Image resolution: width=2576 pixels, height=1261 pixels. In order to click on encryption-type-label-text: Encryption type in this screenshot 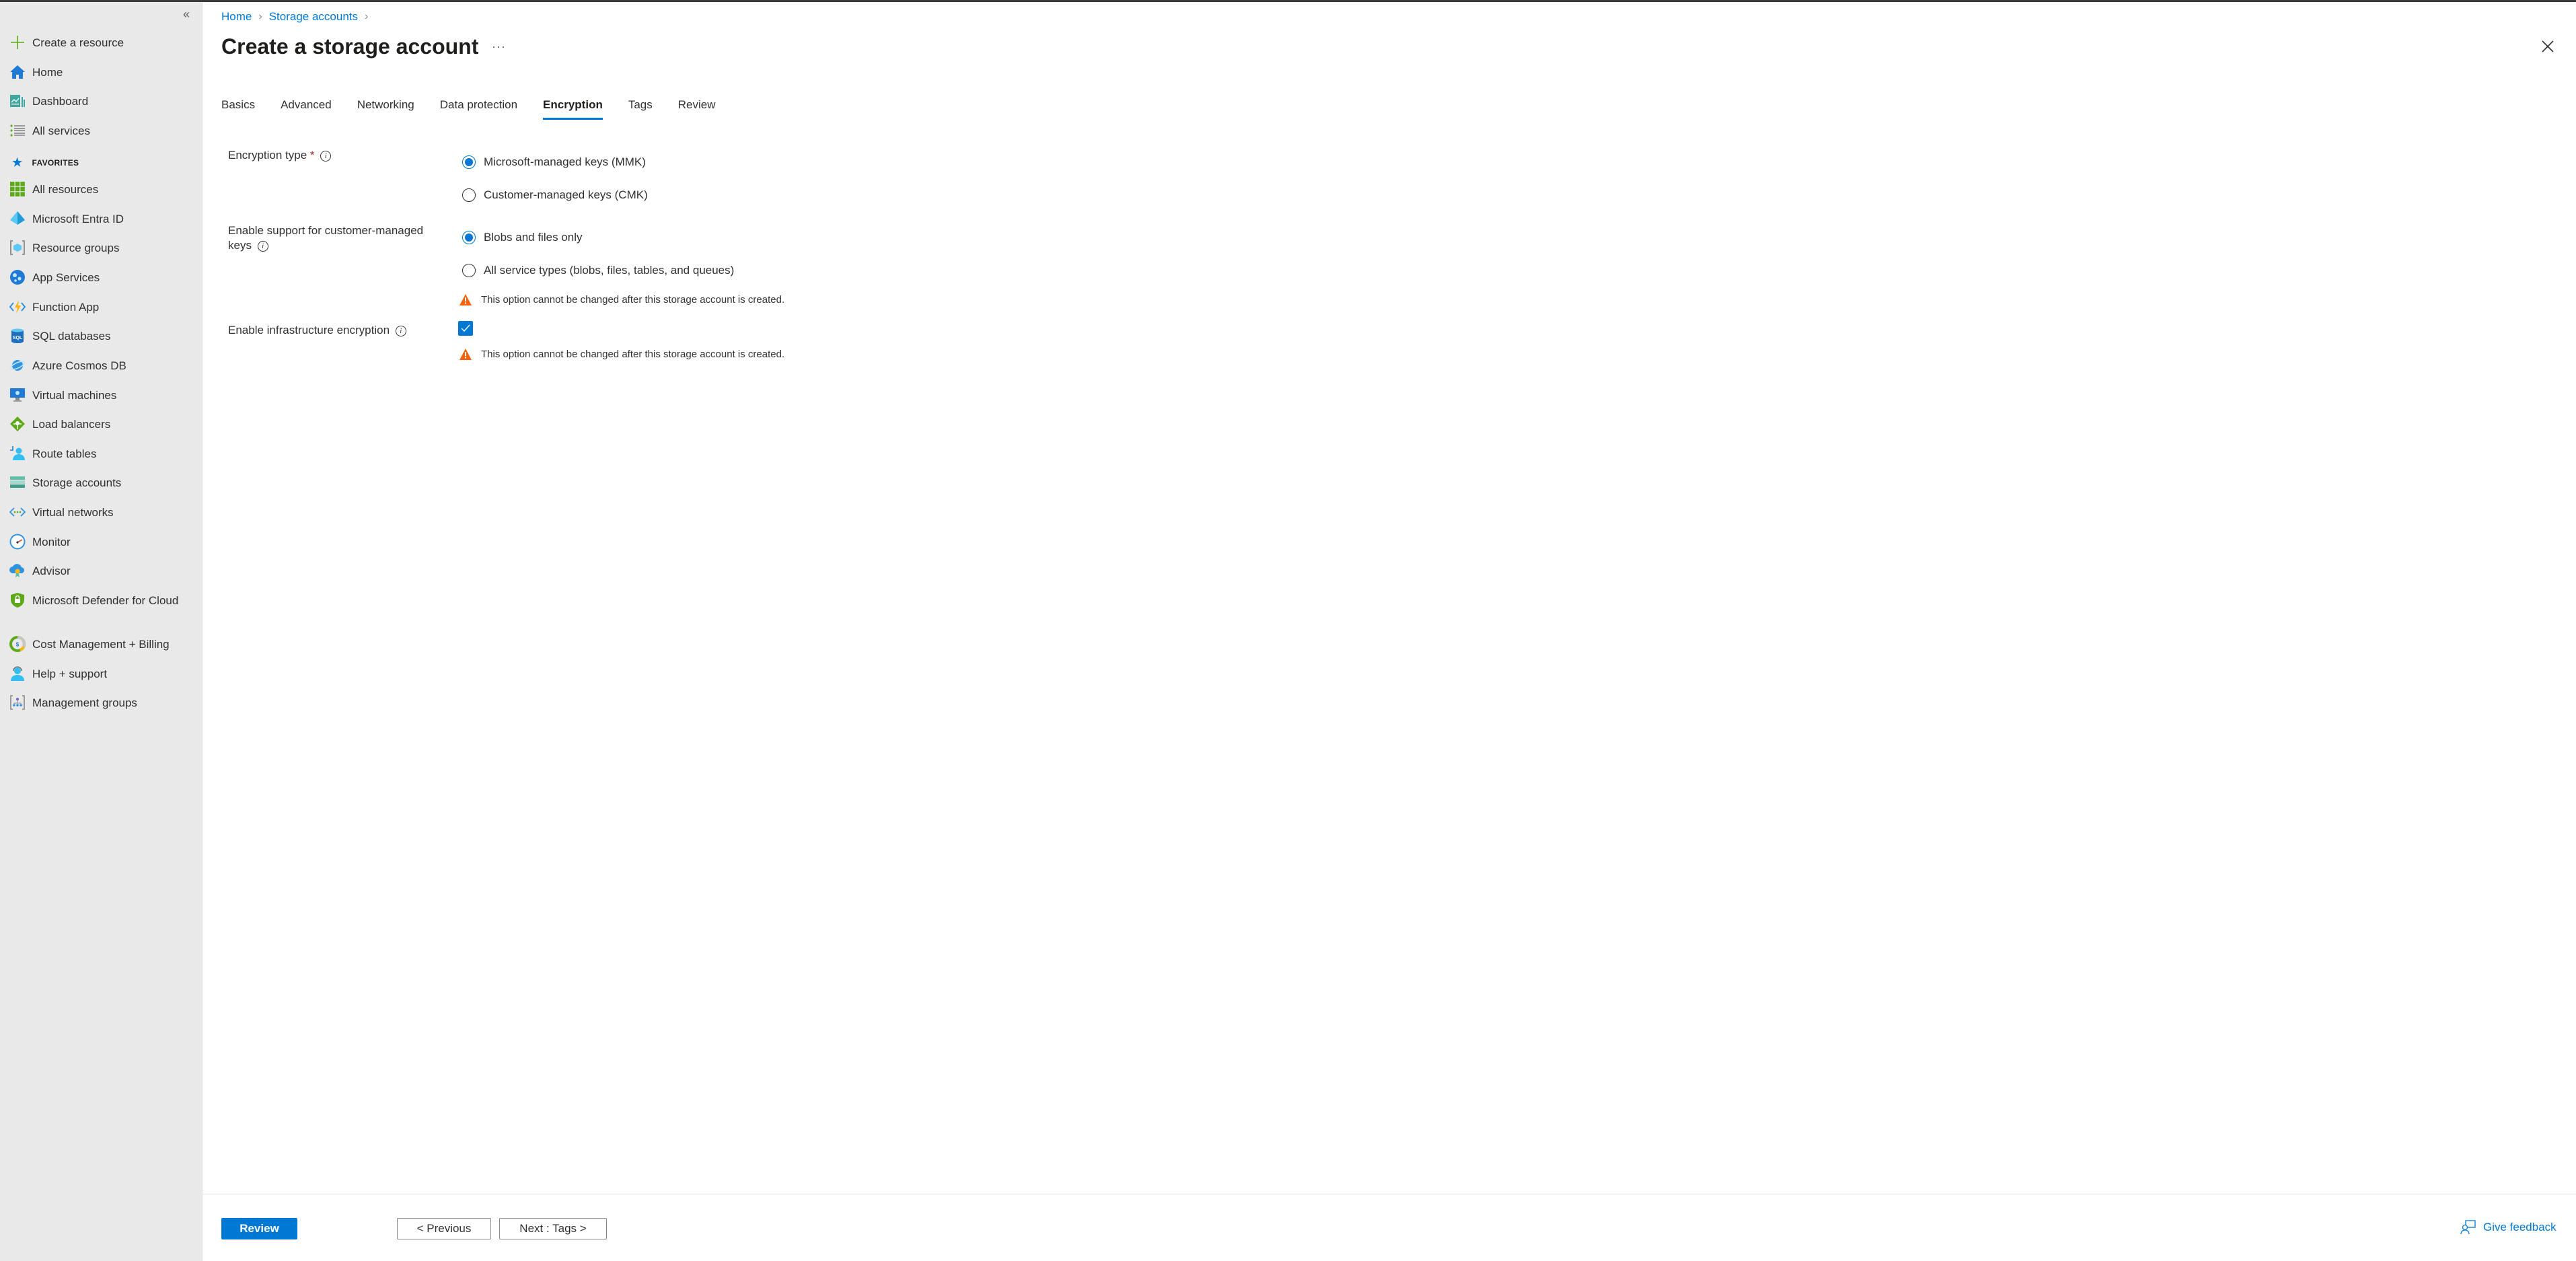, I will do `click(267, 155)`.